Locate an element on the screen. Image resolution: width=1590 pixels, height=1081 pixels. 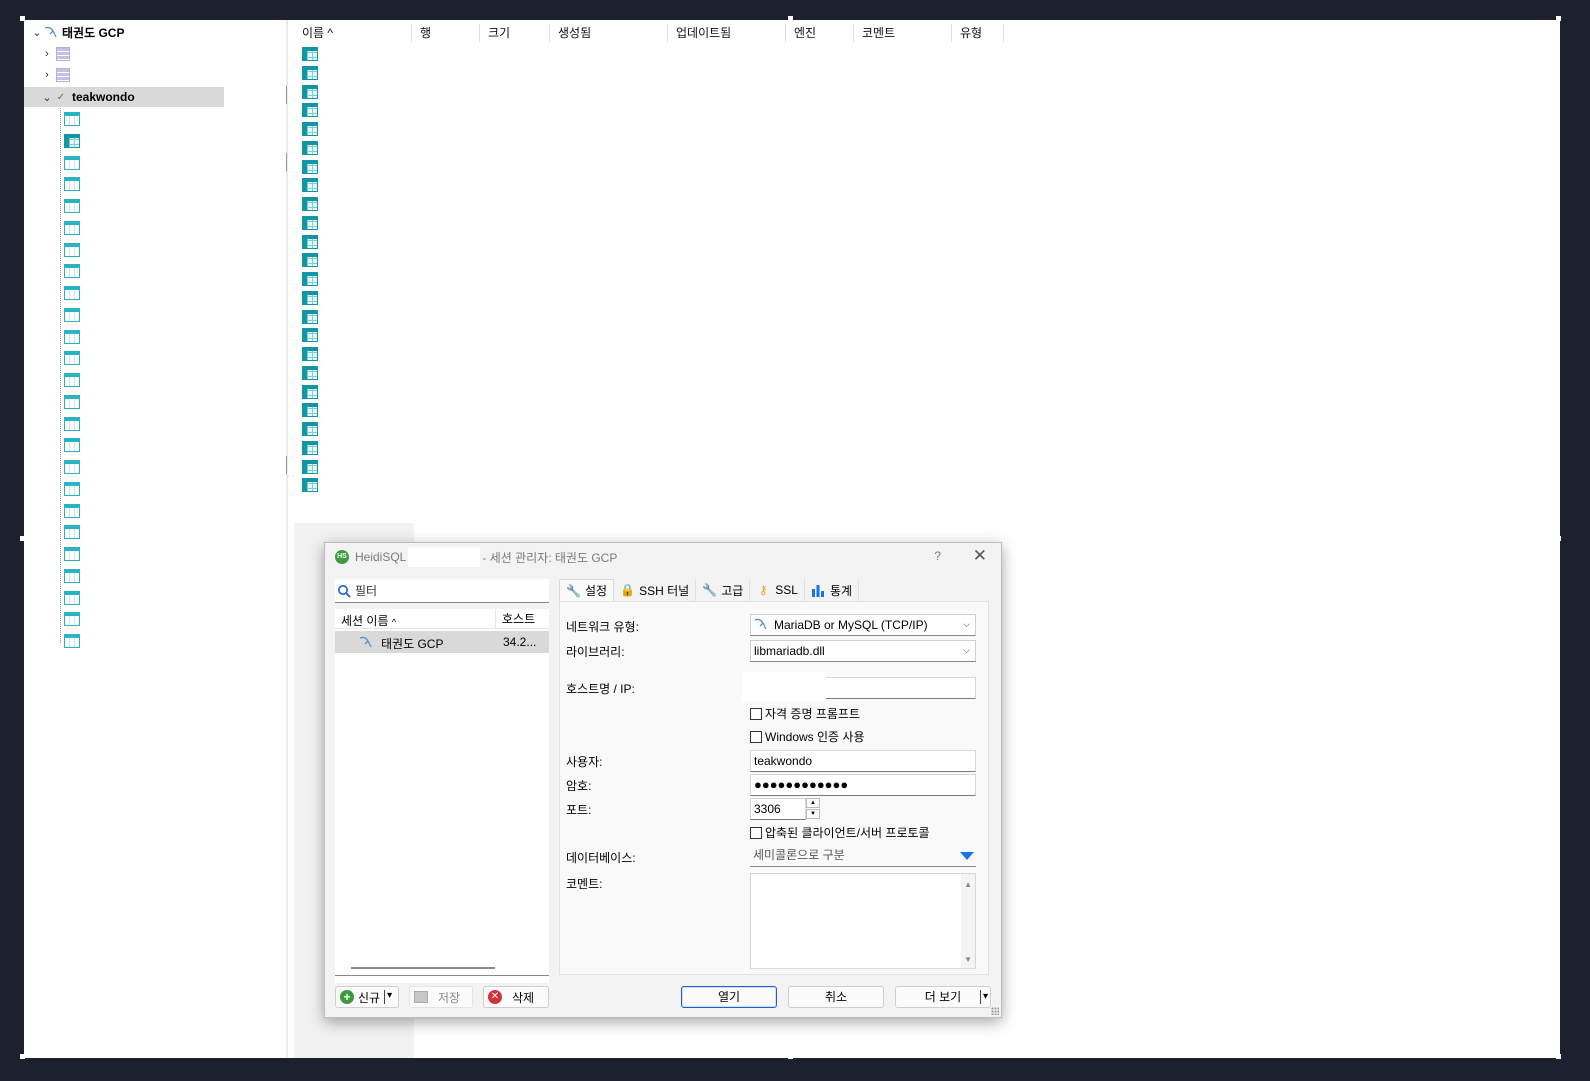
comment-textarea: ▲ ▼ is located at coordinates (863, 921).